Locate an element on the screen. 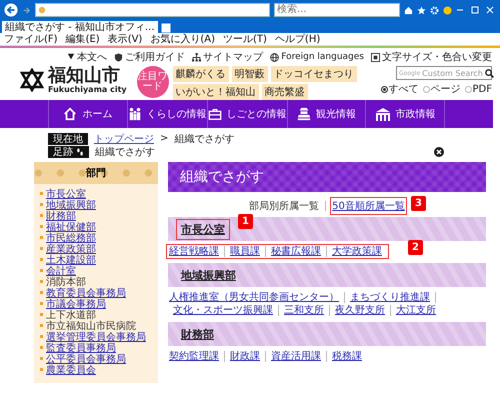  nav-item: 市政情報 is located at coordinates (406, 114).